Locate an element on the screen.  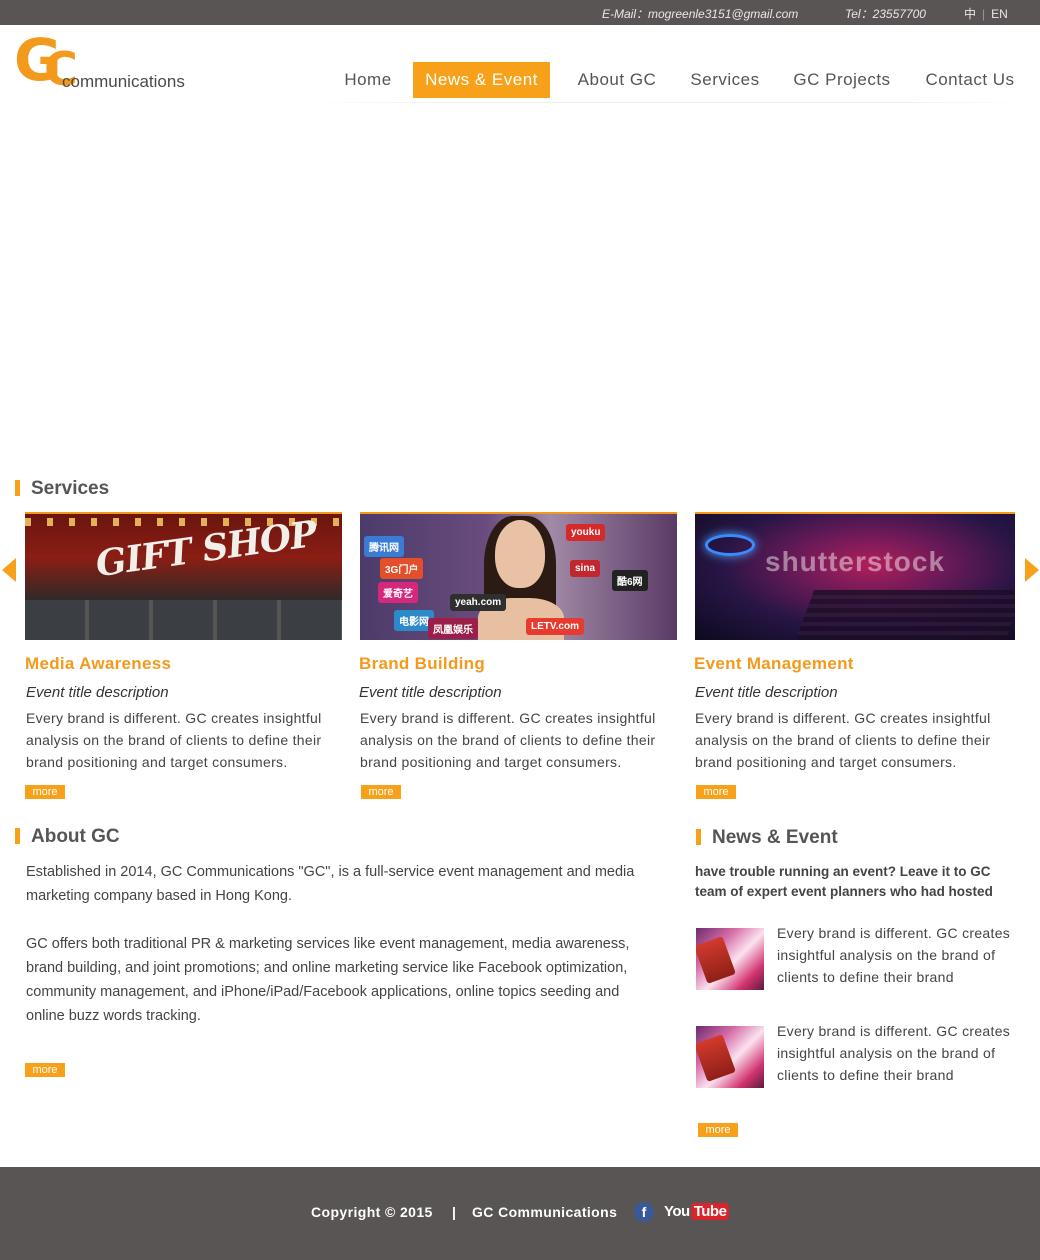
services-section-title: Services is located at coordinates (62, 489).